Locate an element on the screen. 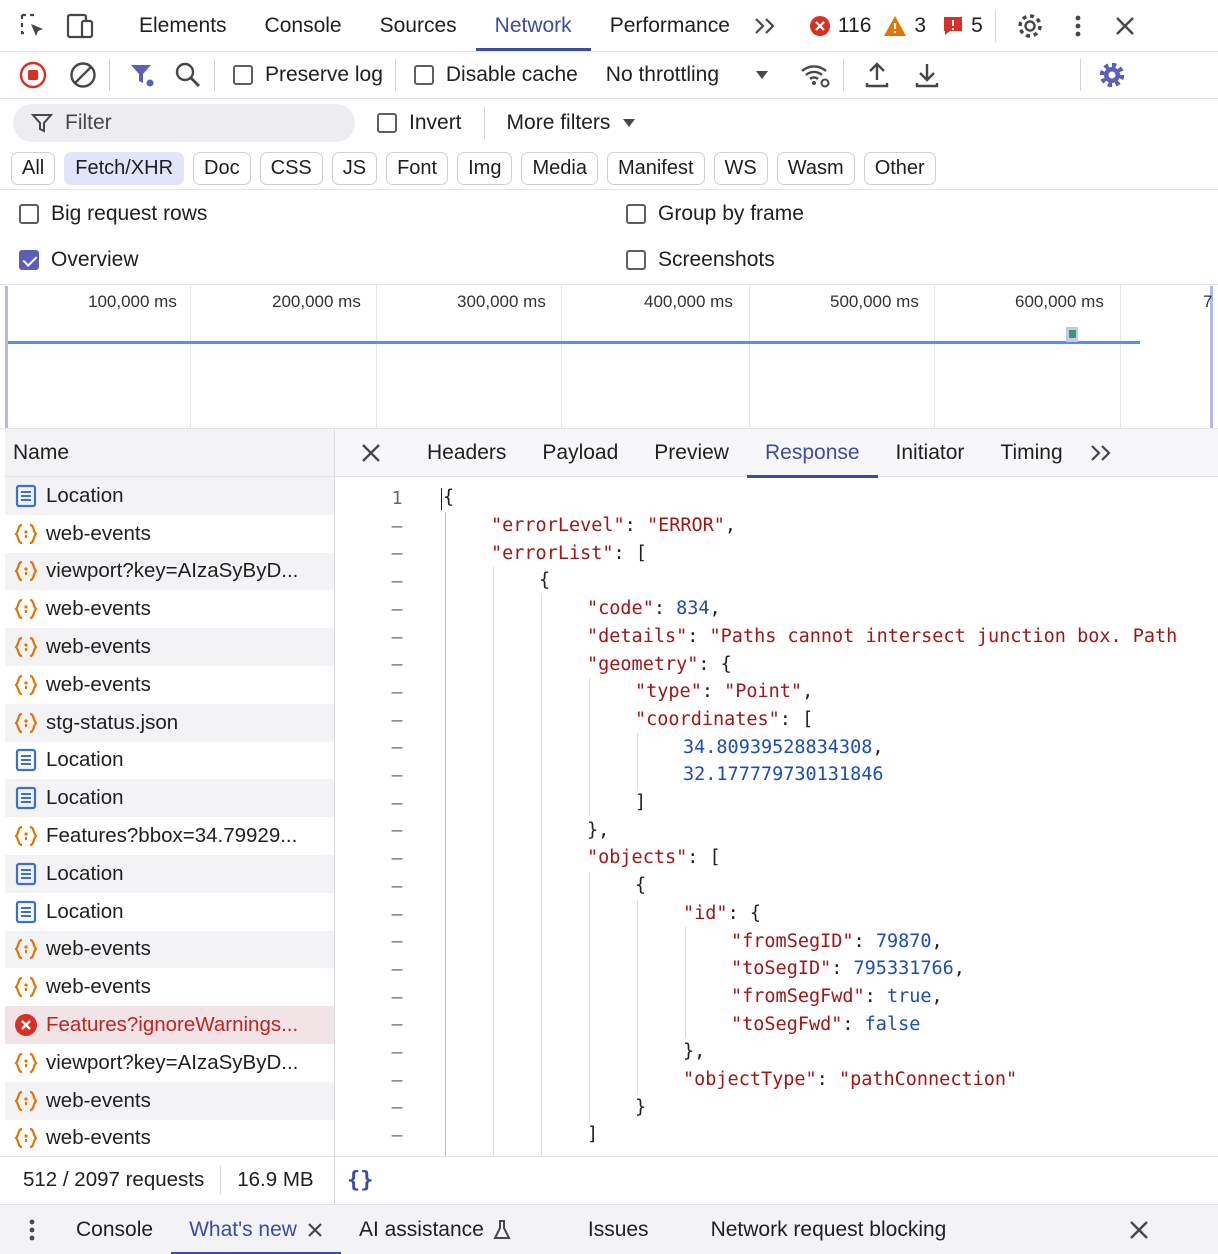 The image size is (1218, 1254). search-icon is located at coordinates (188, 75).